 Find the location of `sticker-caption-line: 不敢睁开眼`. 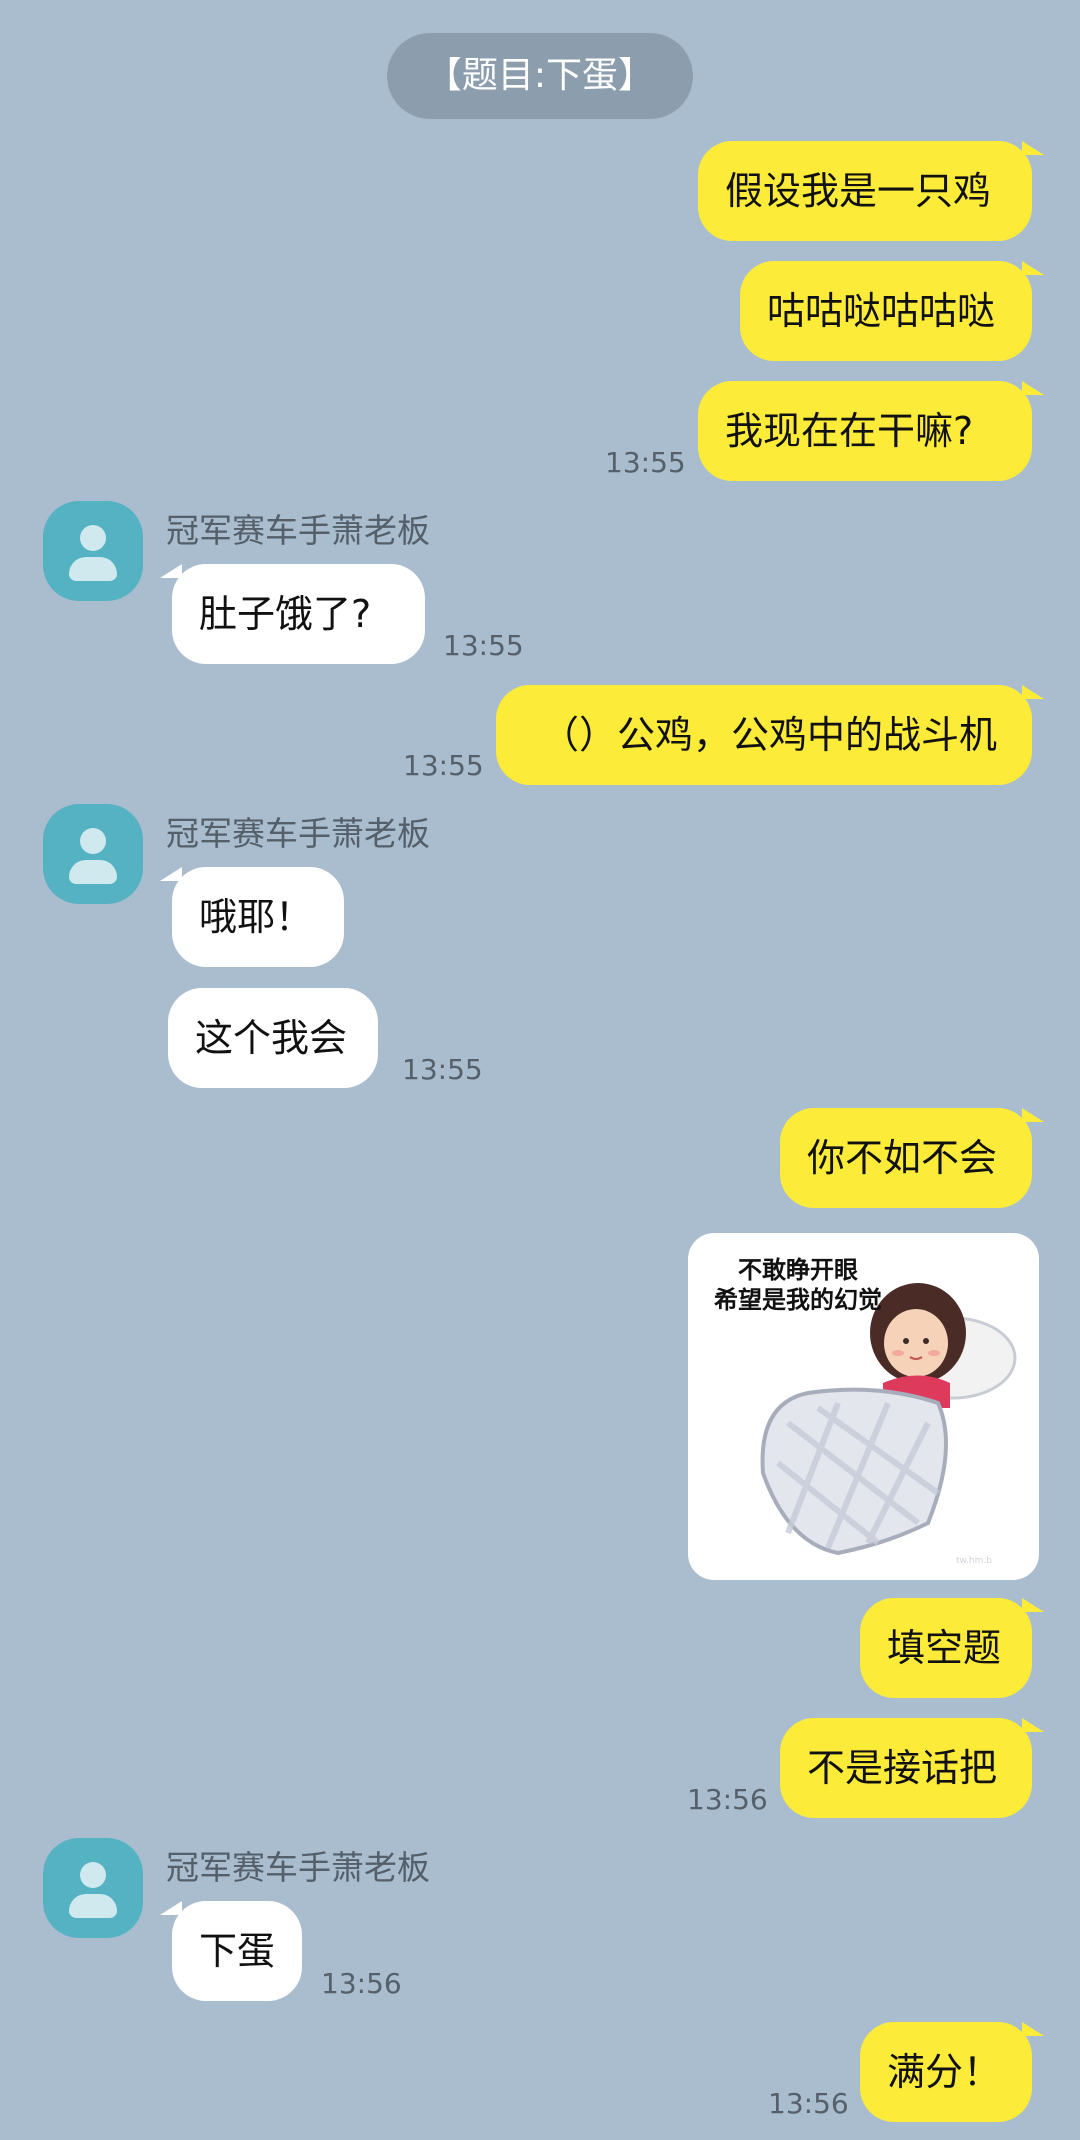

sticker-caption-line: 不敢睁开眼 is located at coordinates (798, 1270).